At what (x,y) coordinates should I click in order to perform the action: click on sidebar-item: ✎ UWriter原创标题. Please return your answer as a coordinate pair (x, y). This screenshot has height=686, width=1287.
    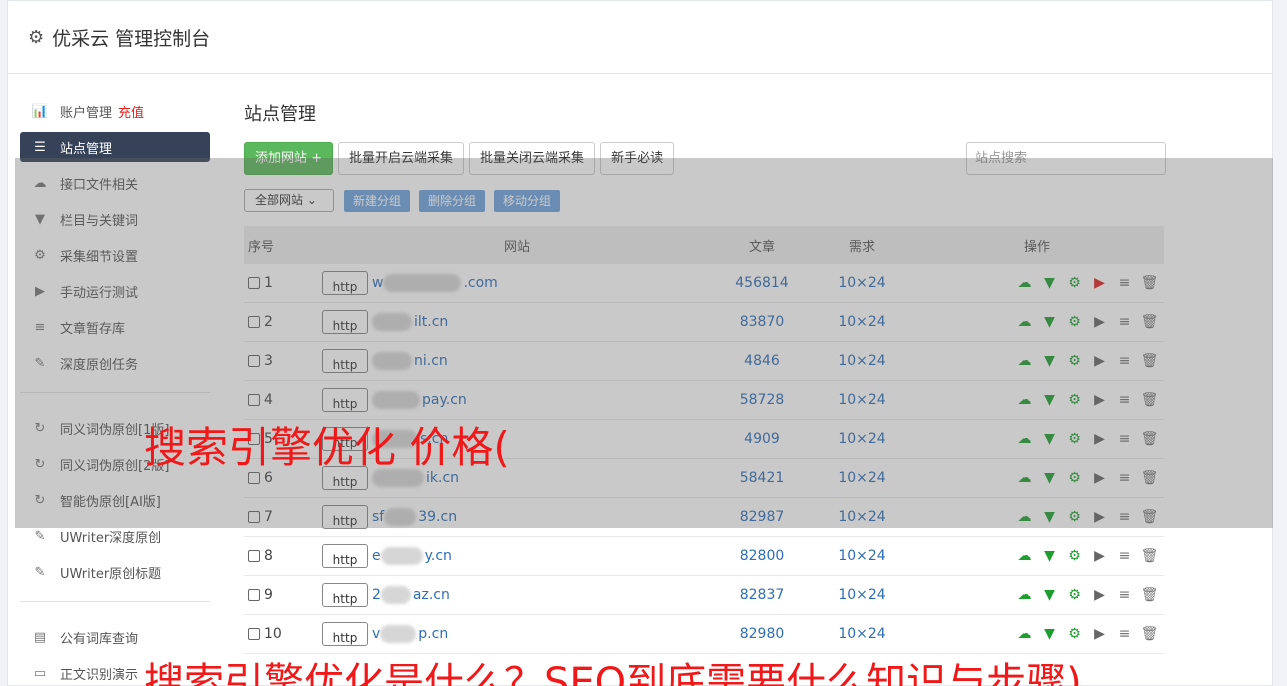
    Looking at the image, I should click on (115, 572).